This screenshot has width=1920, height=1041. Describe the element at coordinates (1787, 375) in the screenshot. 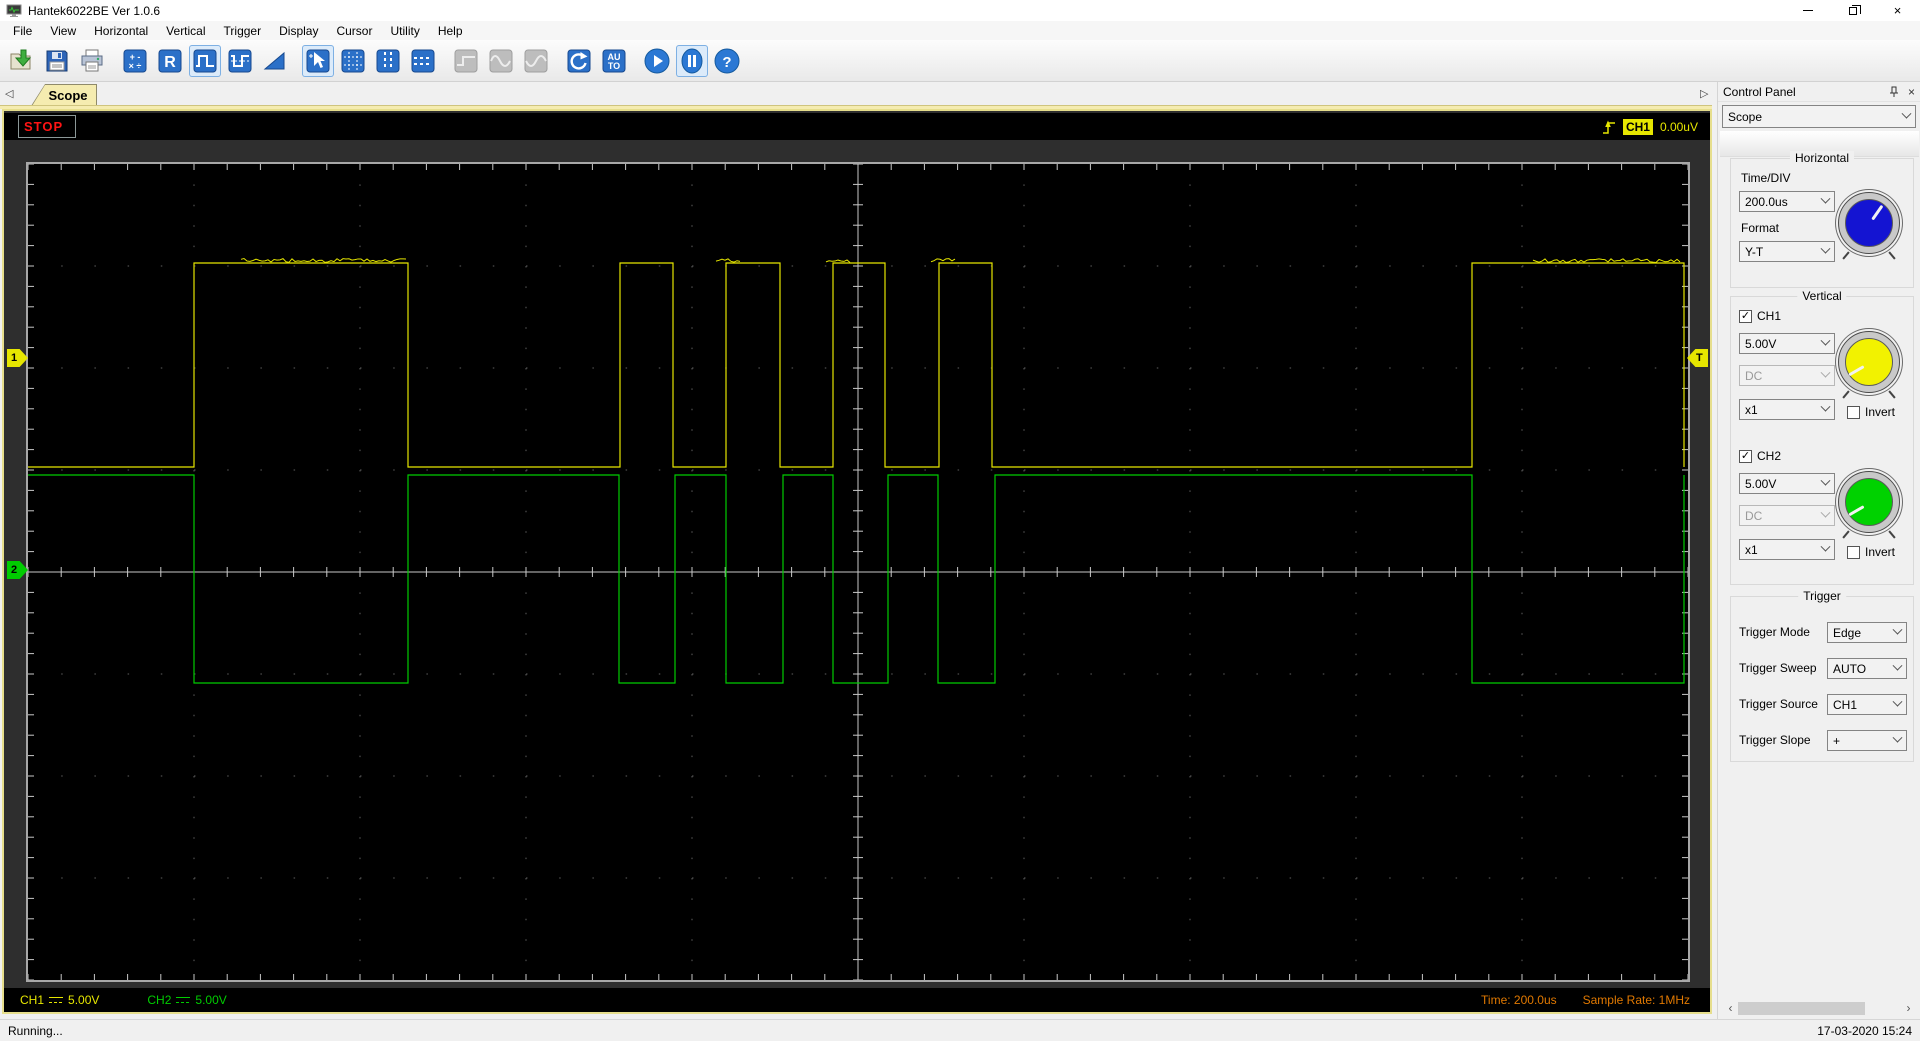

I see `ch1-coupling-select: DC` at that location.